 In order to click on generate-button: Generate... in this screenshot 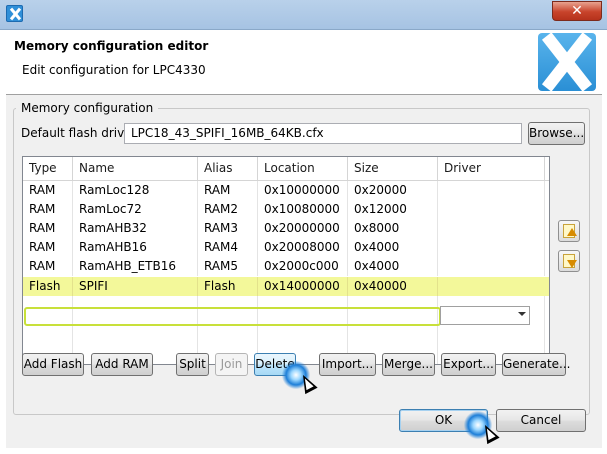, I will do `click(536, 364)`.